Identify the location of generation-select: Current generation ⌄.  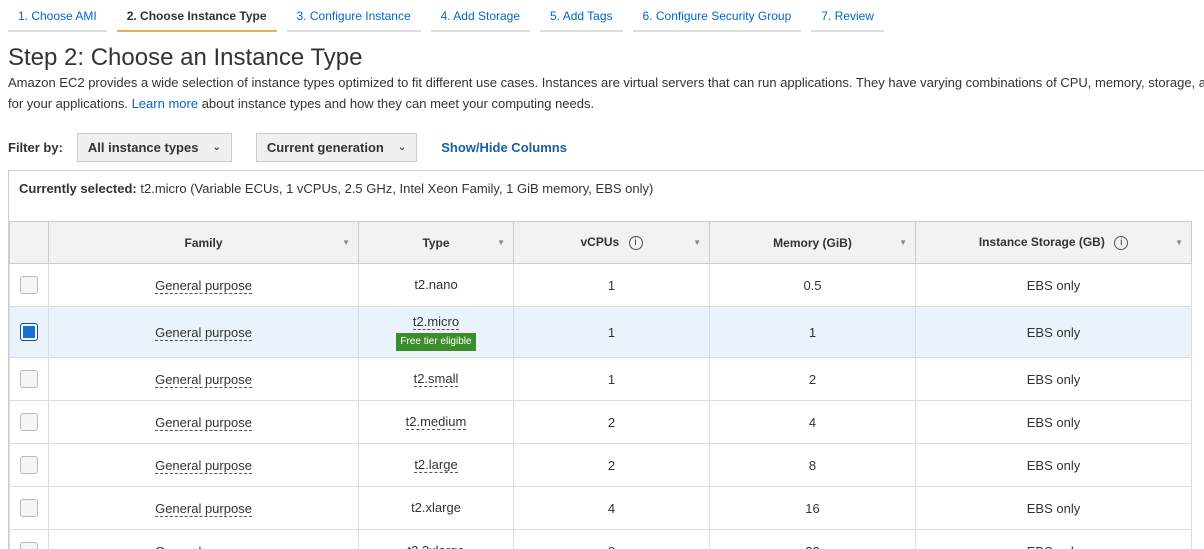
(336, 147).